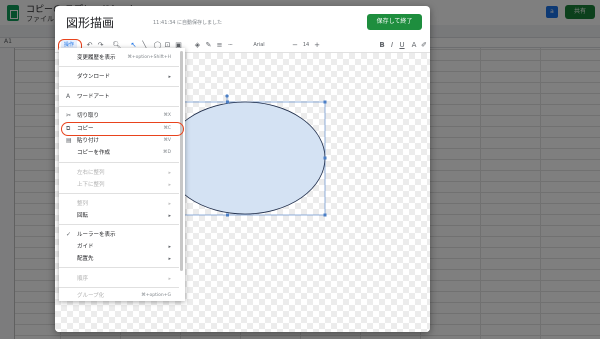 This screenshot has height=339, width=600. What do you see at coordinates (197, 45) in the screenshot?
I see `fill-color-icon: ◈` at bounding box center [197, 45].